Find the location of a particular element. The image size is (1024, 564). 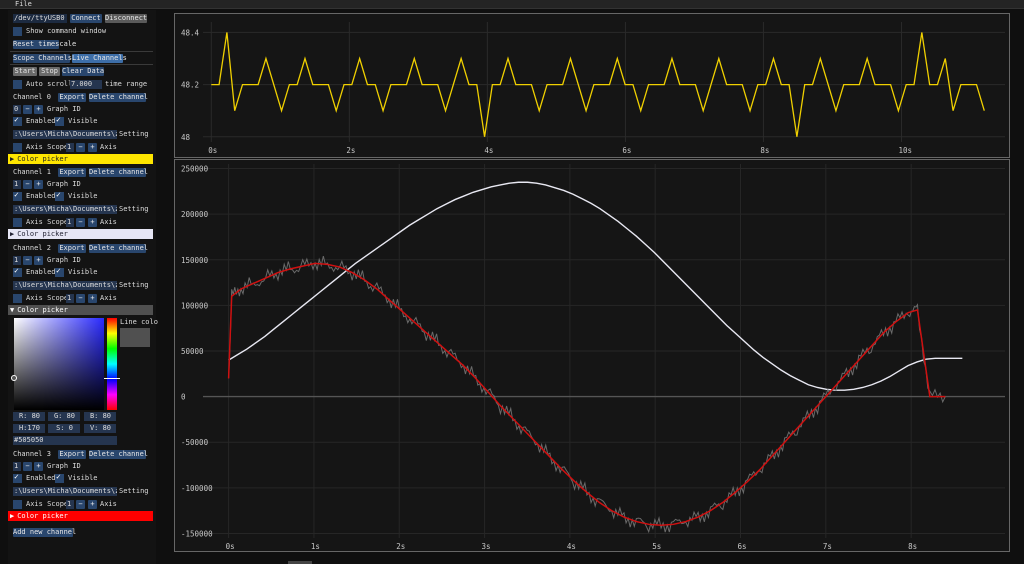

v-input: V: 80 is located at coordinates (100, 428).